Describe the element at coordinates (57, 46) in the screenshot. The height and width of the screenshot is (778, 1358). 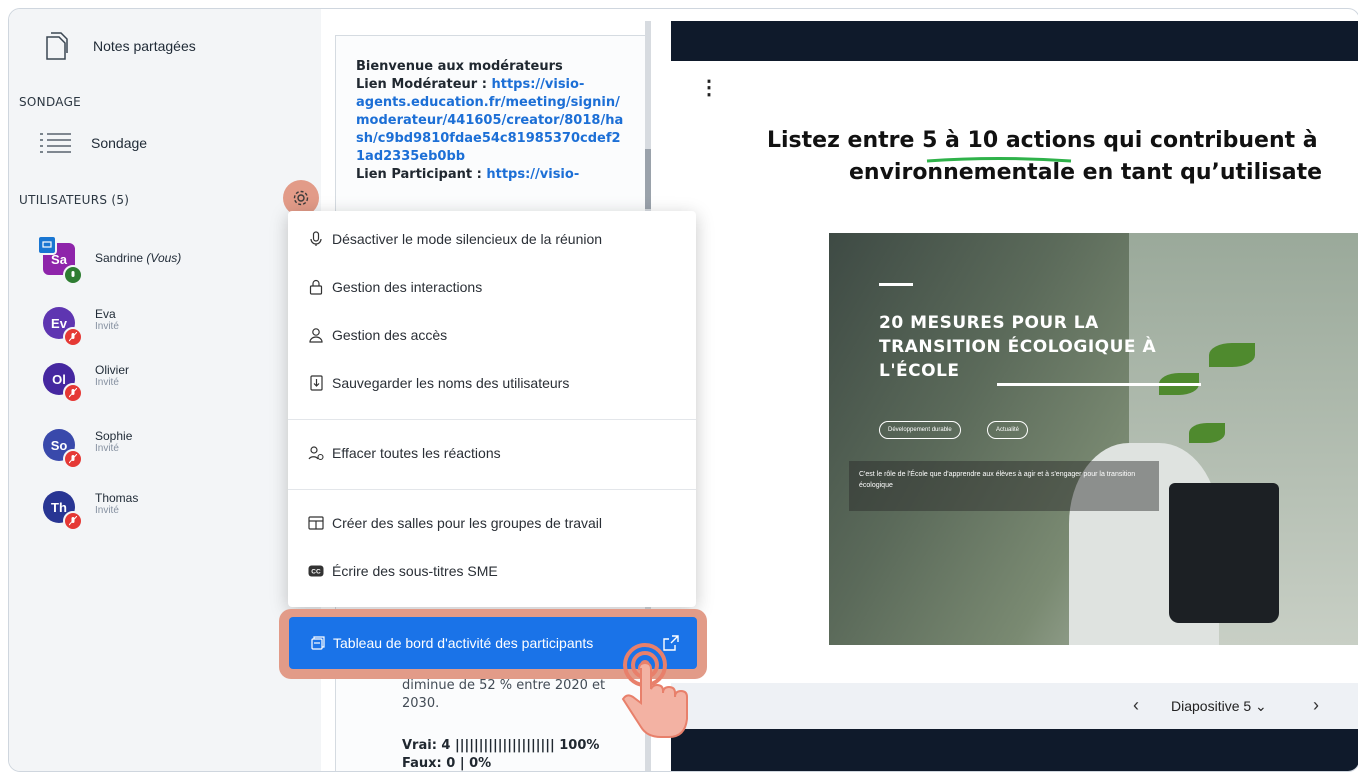
I see `notes-icon` at that location.